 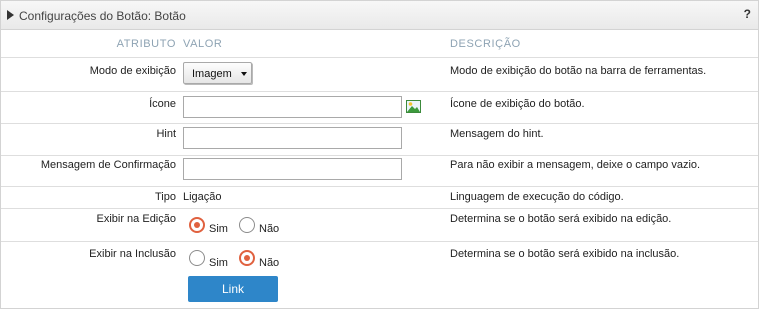 I want to click on insert-no-radio, so click(x=247, y=258).